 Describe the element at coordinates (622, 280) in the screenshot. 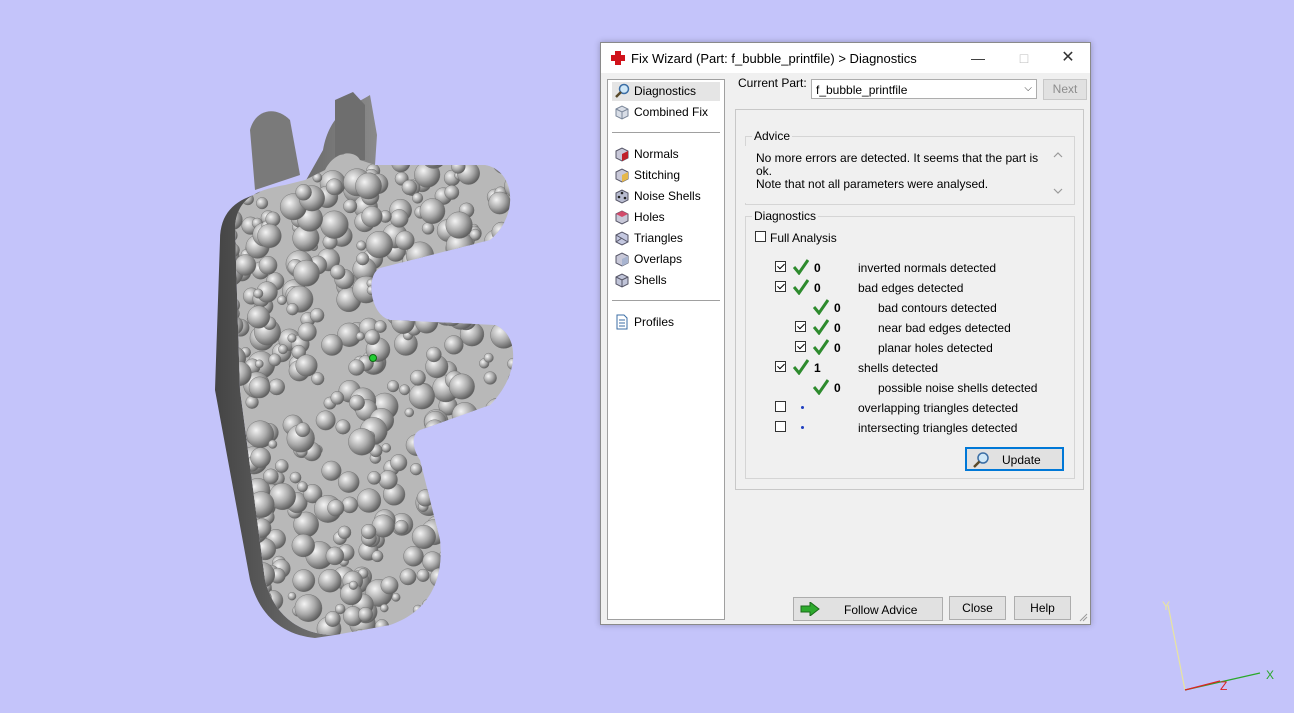

I see `shells-cube-icon` at that location.